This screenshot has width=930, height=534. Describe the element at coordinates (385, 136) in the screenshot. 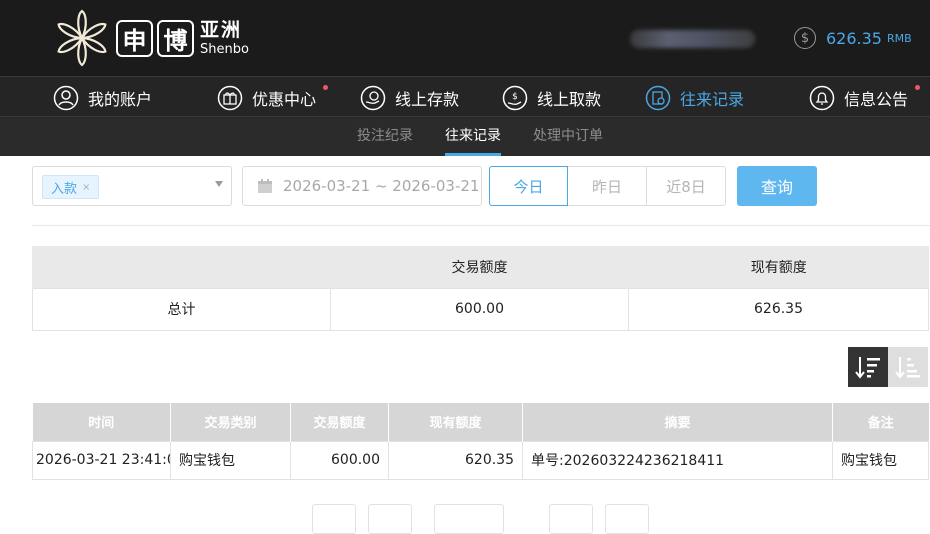

I see `subnav-bet-records: 投注纪录` at that location.